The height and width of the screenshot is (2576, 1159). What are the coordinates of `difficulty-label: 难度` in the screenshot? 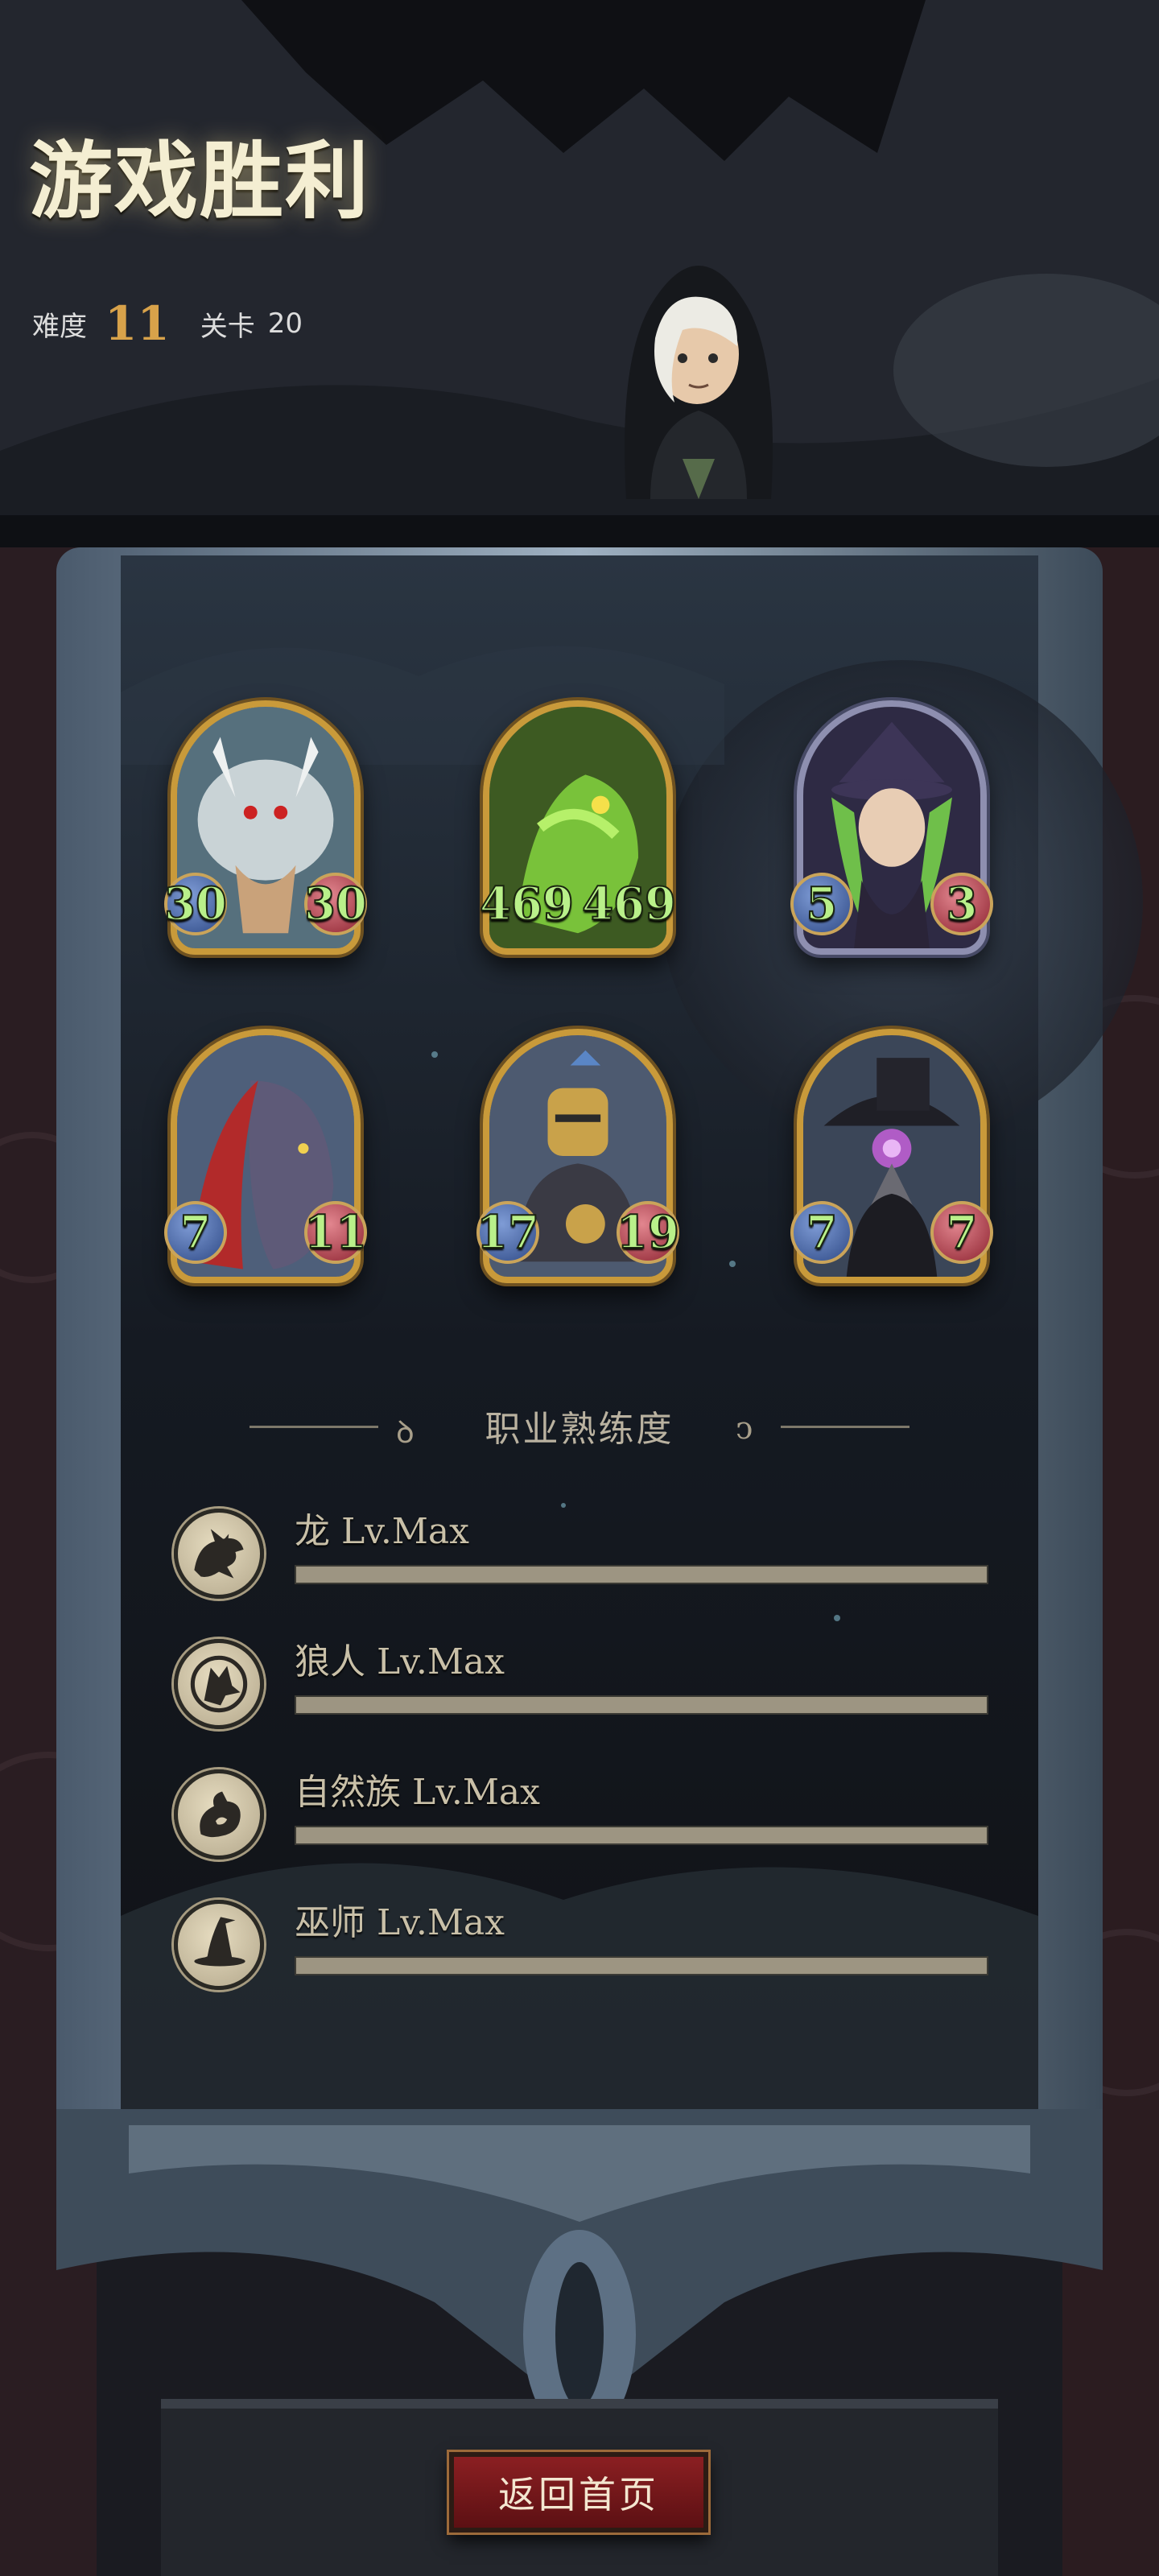 It's located at (59, 326).